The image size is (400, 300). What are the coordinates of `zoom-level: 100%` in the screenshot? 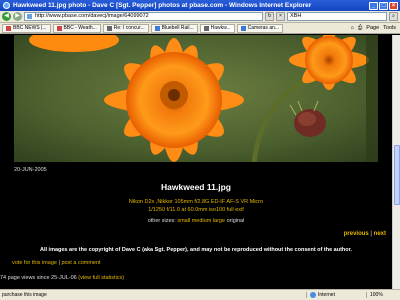 It's located at (383, 295).